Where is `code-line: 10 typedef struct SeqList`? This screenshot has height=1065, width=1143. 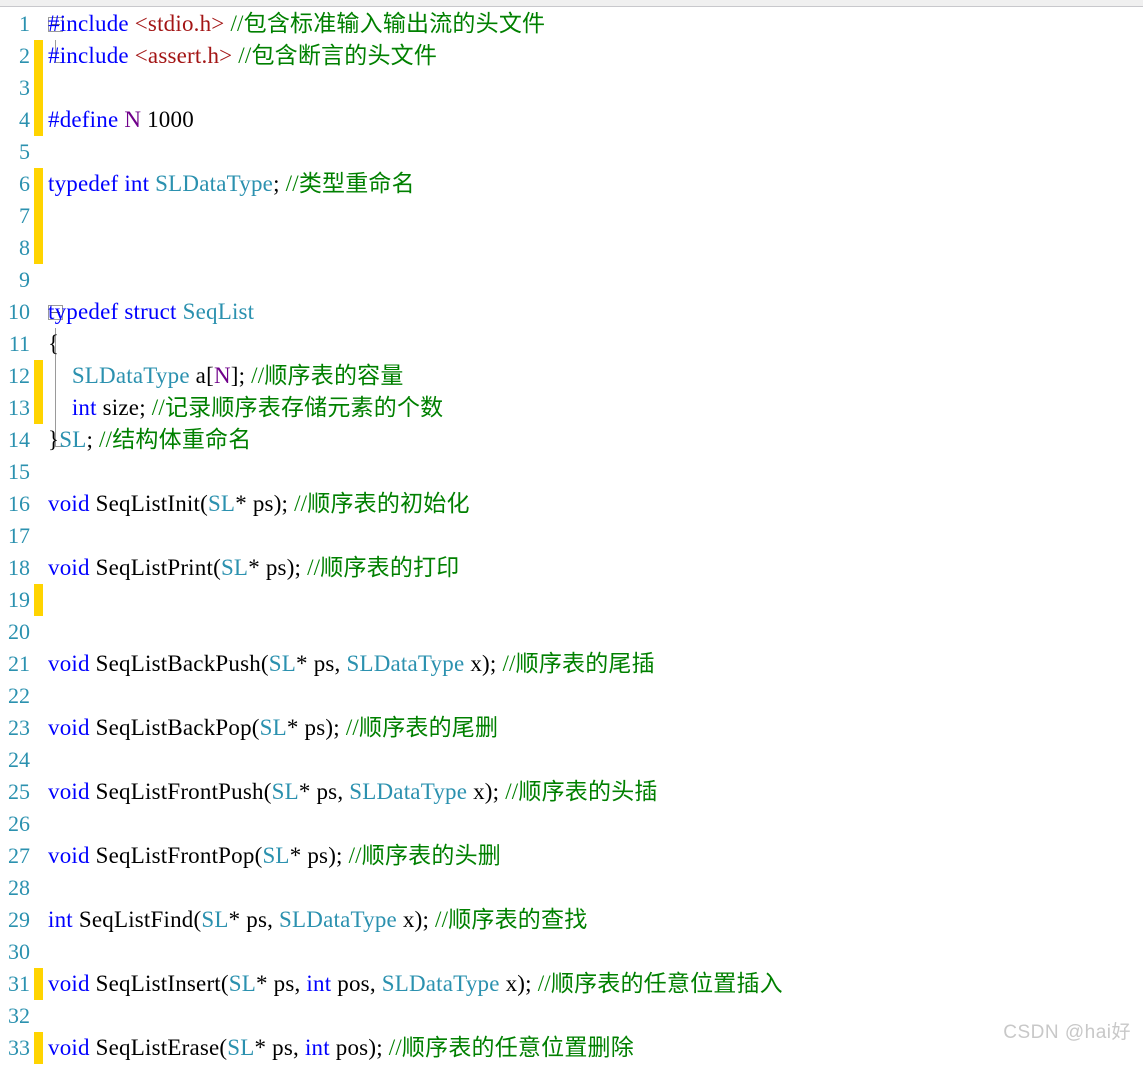 code-line: 10 typedef struct SeqList is located at coordinates (571, 312).